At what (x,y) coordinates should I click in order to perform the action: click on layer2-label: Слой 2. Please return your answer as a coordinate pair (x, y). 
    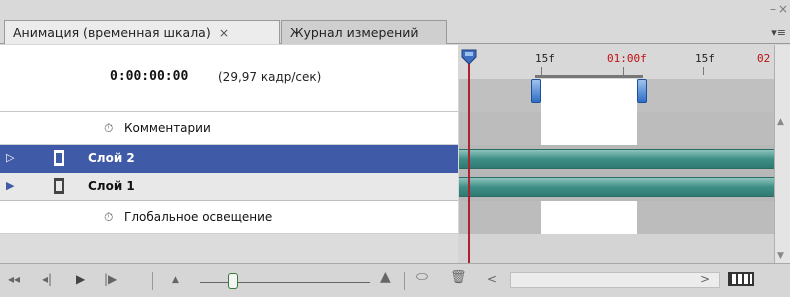
    Looking at the image, I should click on (111, 158).